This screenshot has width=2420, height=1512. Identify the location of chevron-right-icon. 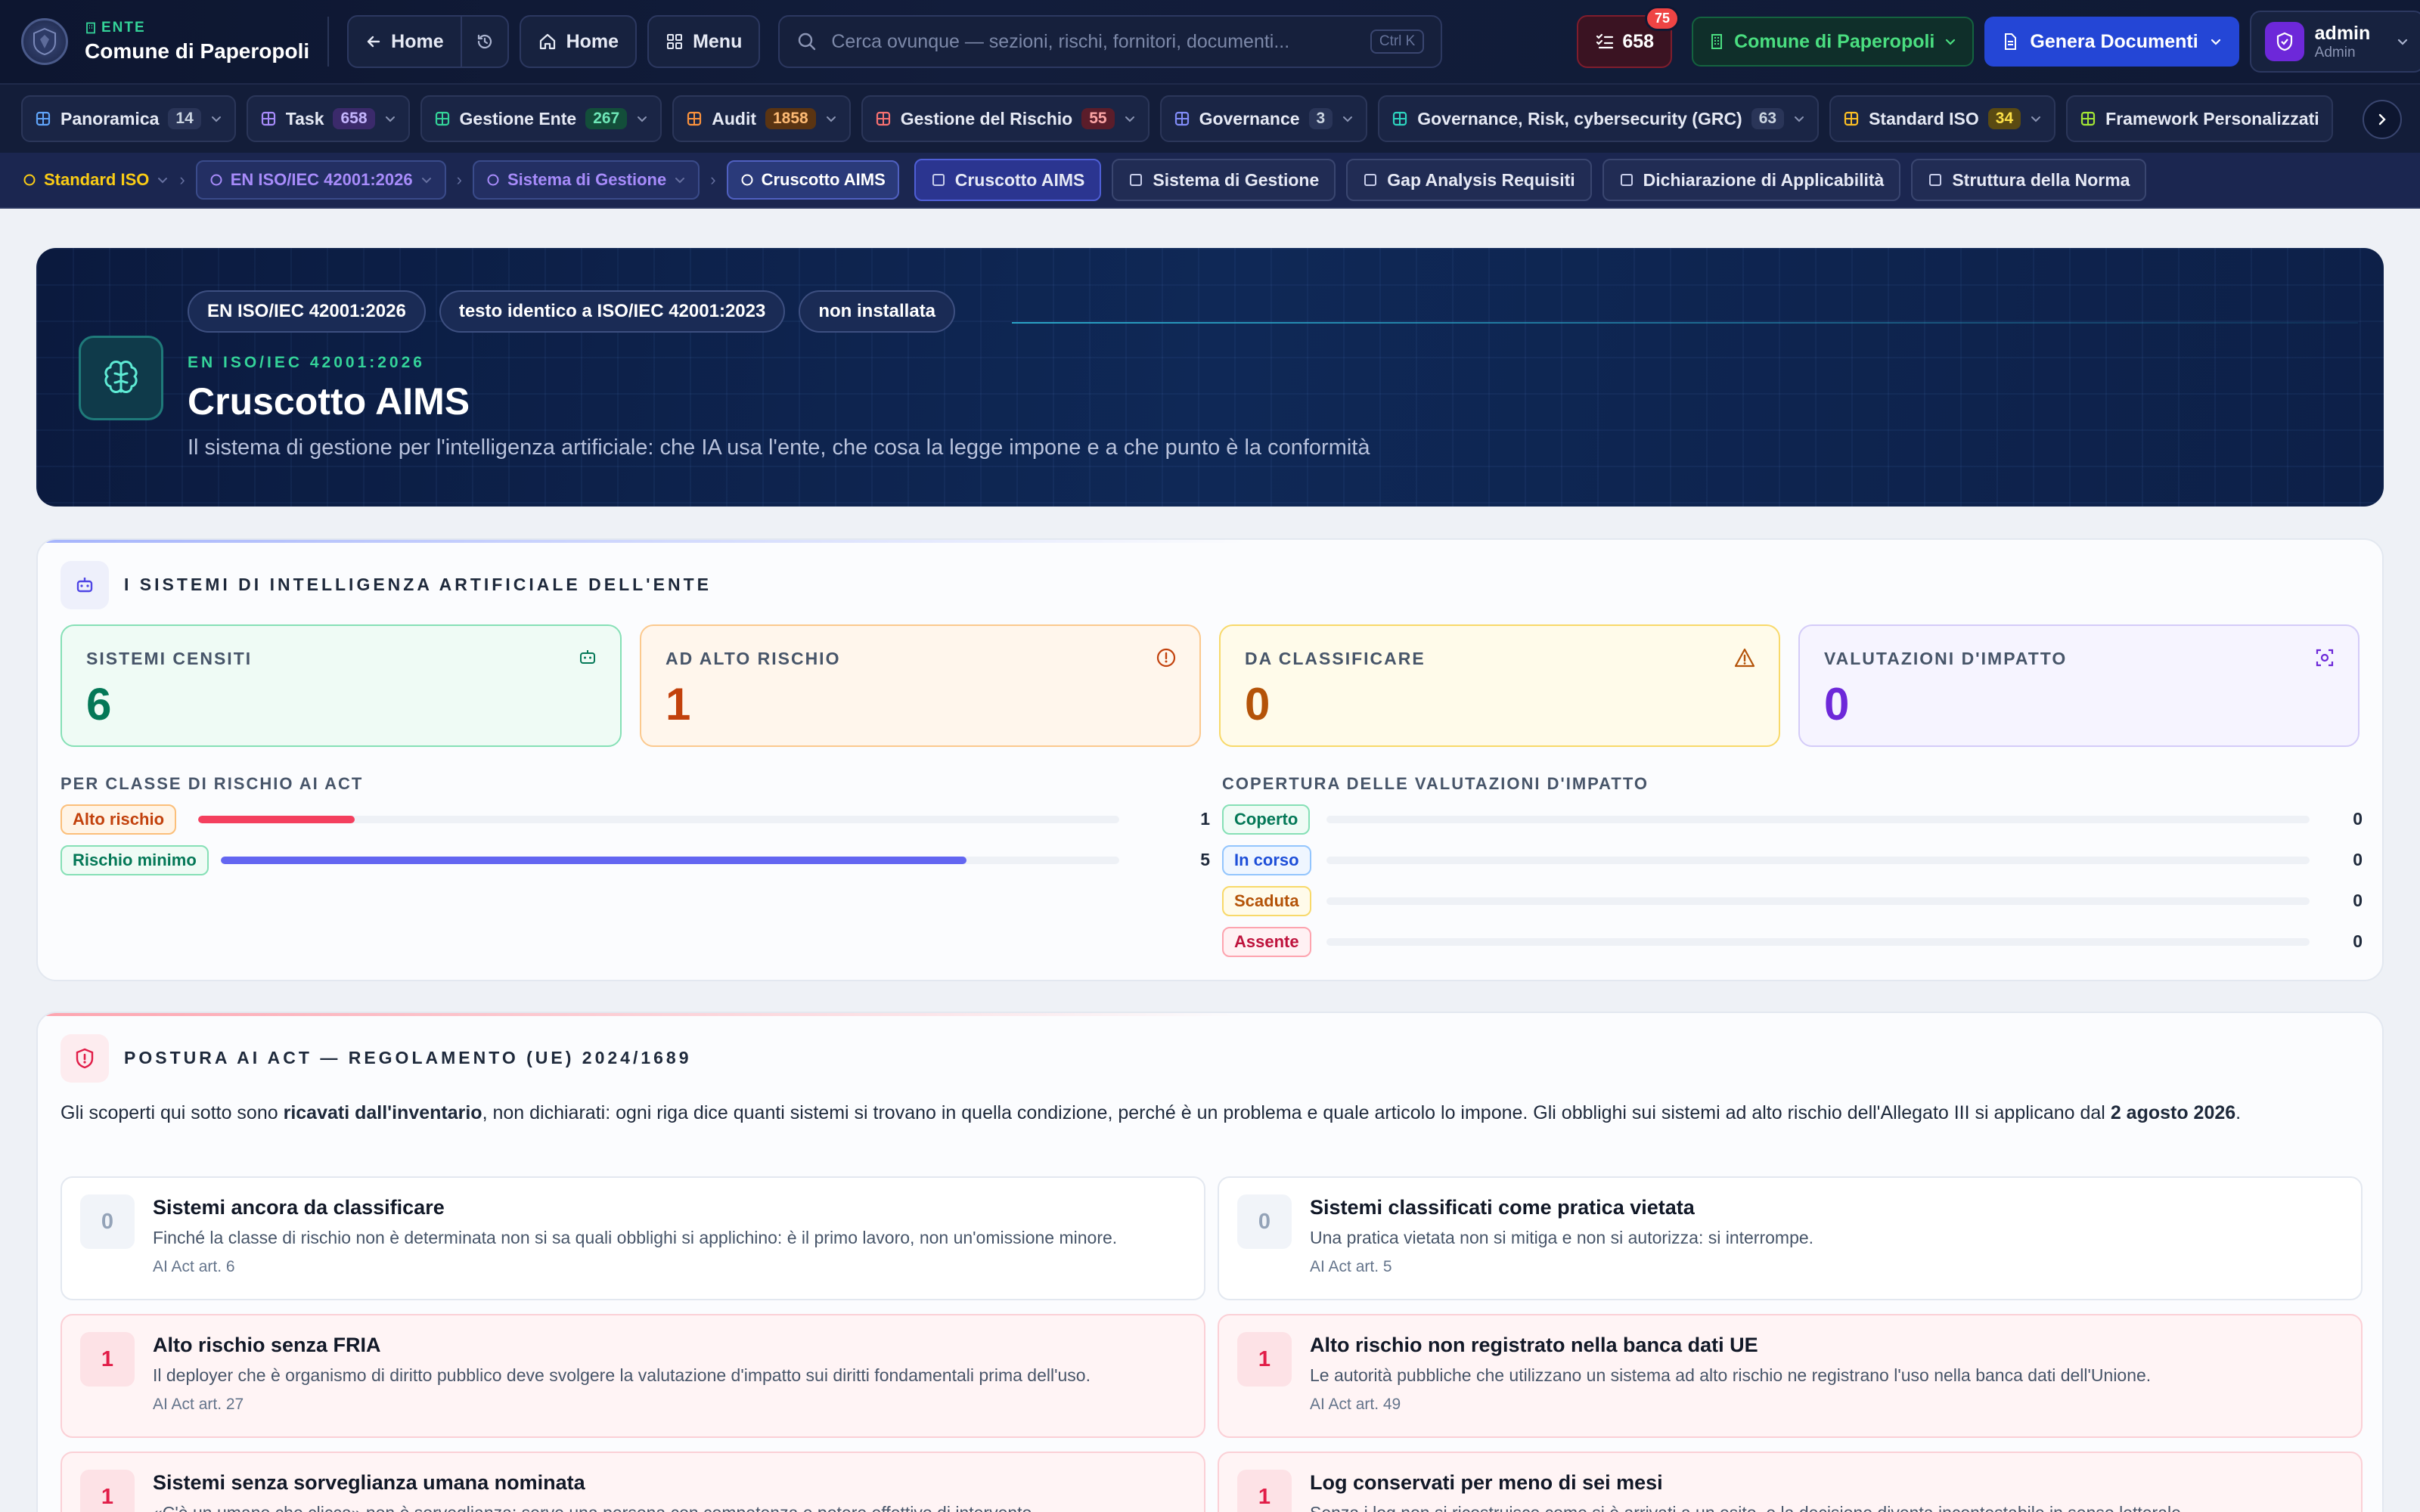
(2382, 119).